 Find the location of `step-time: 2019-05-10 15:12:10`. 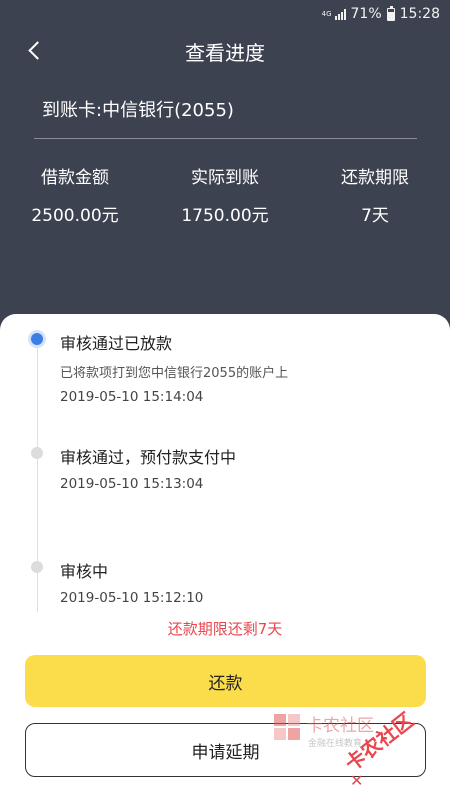

step-time: 2019-05-10 15:12:10 is located at coordinates (132, 598).